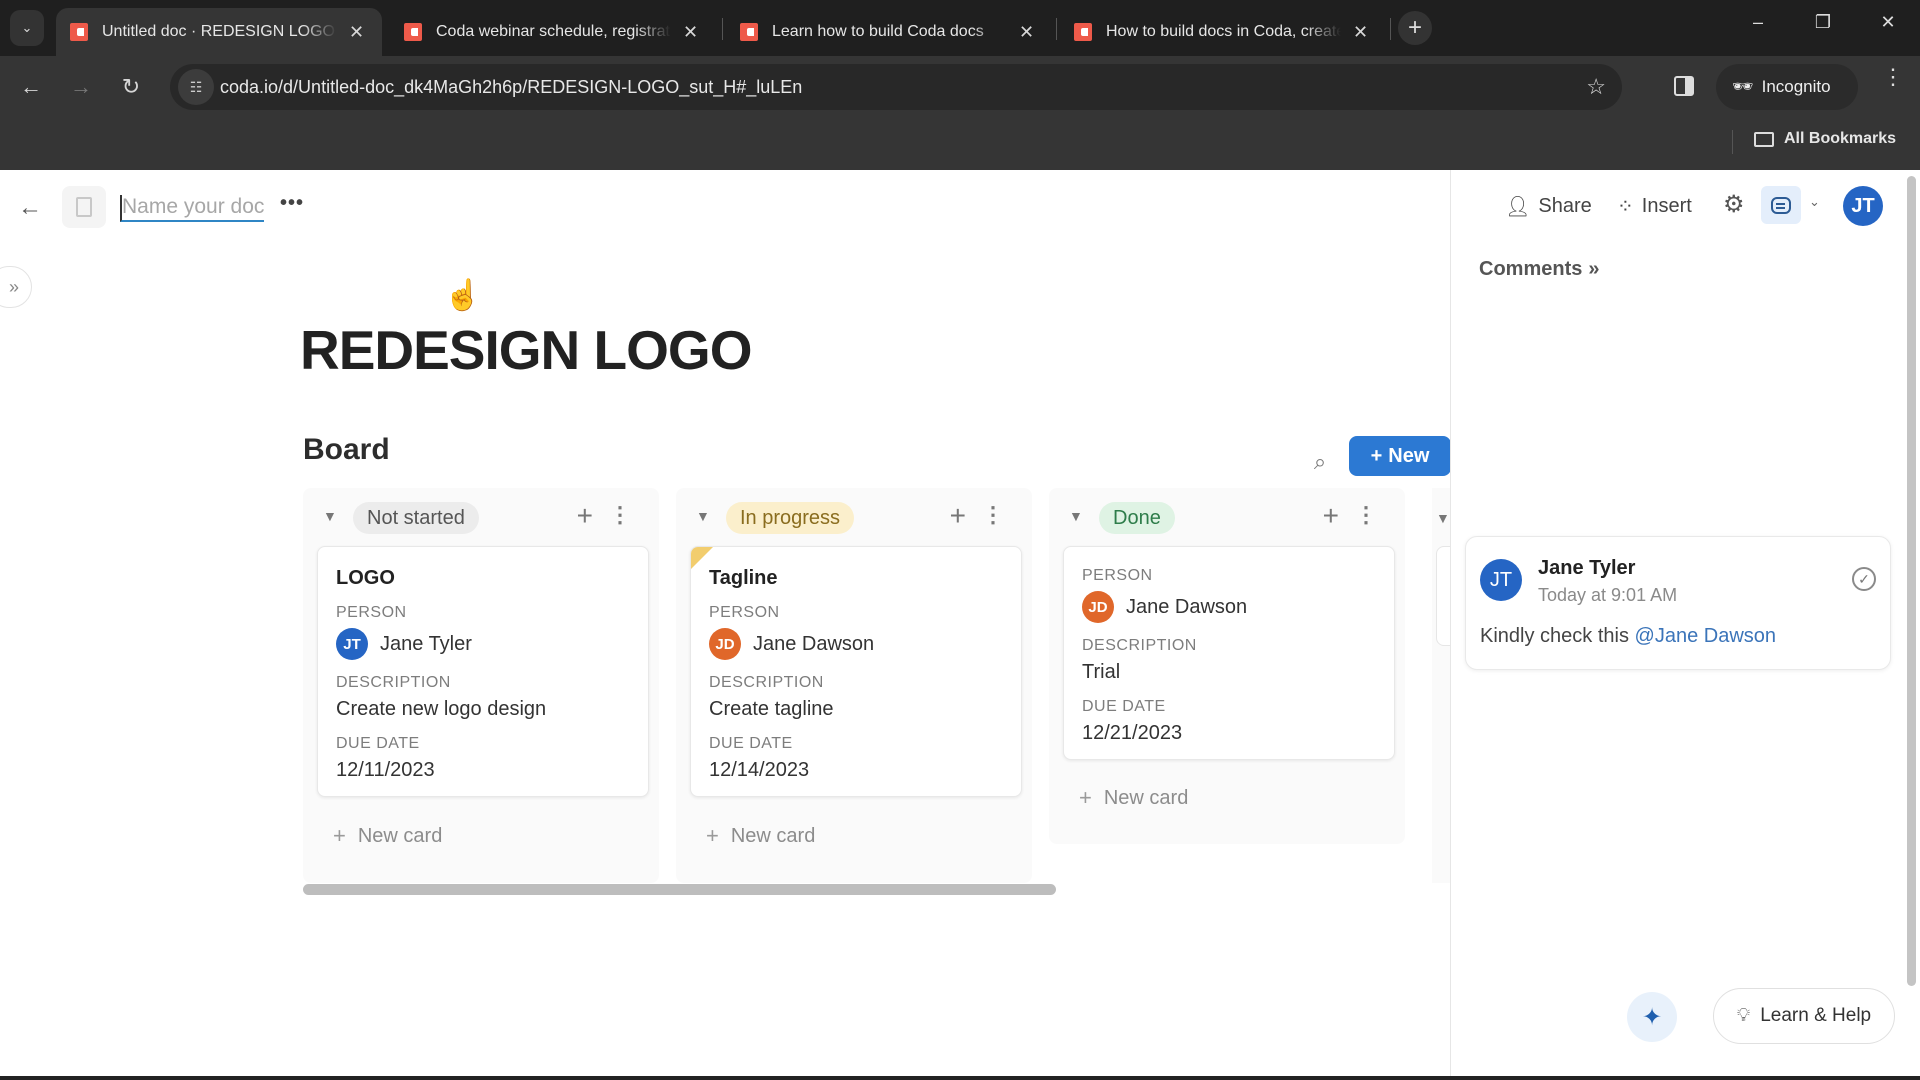 This screenshot has height=1080, width=1920. What do you see at coordinates (1654, 206) in the screenshot?
I see `insert-button: ⁘ Insert` at bounding box center [1654, 206].